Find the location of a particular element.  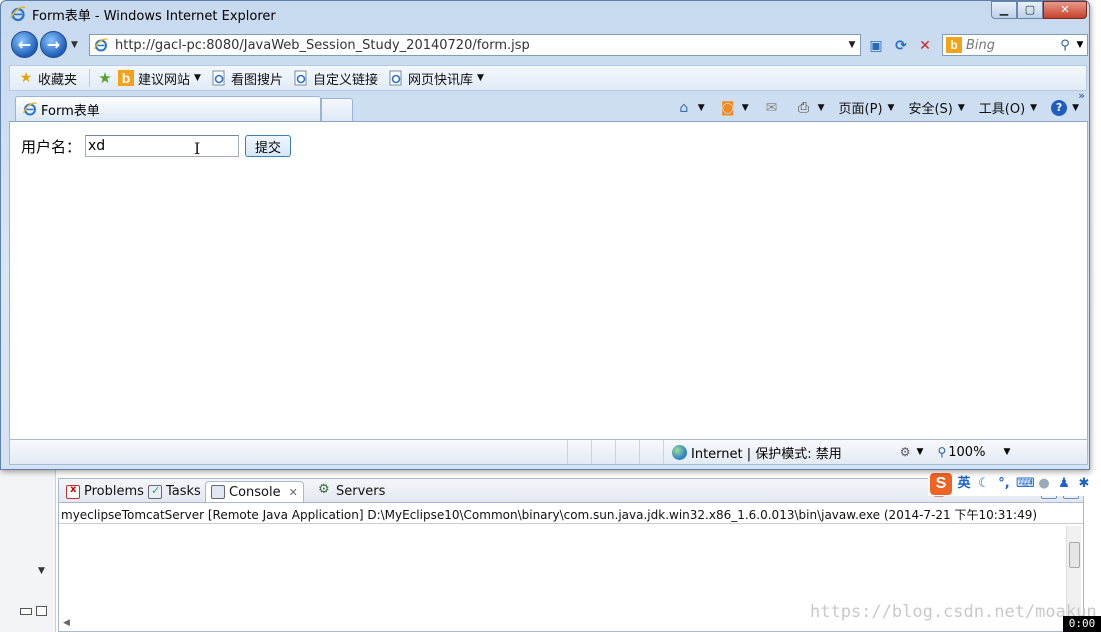

servers-icon is located at coordinates (325, 490).